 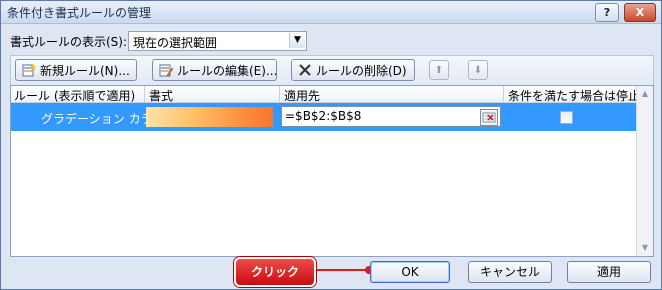 What do you see at coordinates (325, 94) in the screenshot?
I see `table-header: ルール (表示順で適用) 書式 適用先 条件を満たす場合は停止` at bounding box center [325, 94].